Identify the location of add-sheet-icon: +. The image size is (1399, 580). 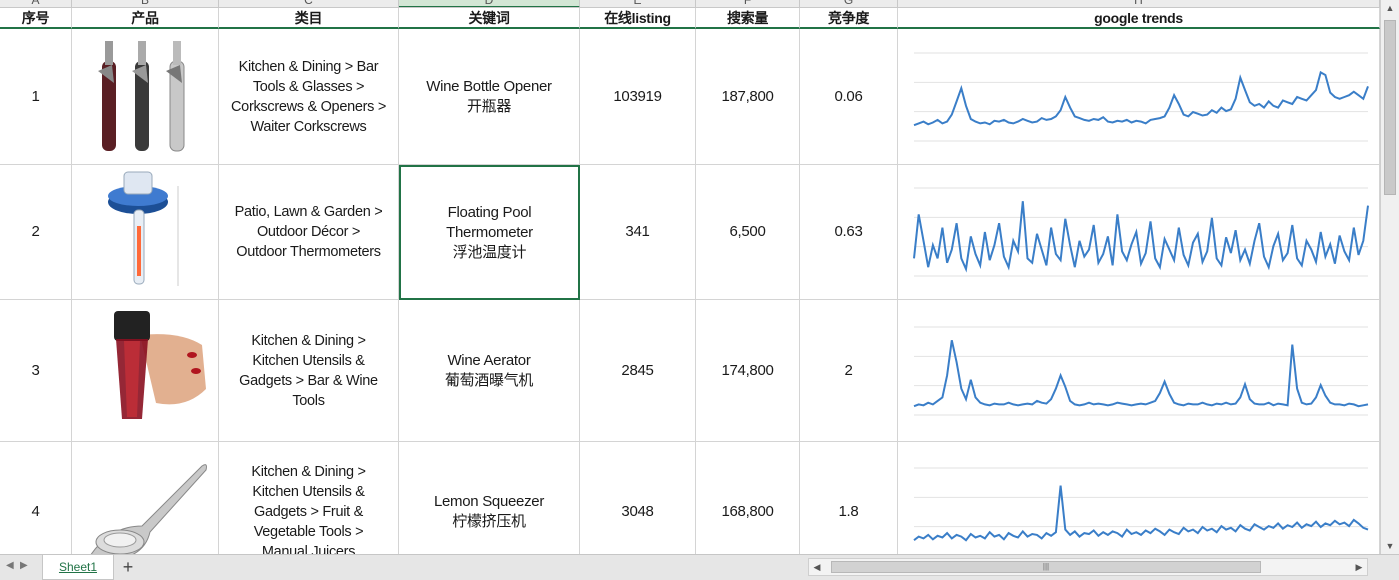
(128, 567).